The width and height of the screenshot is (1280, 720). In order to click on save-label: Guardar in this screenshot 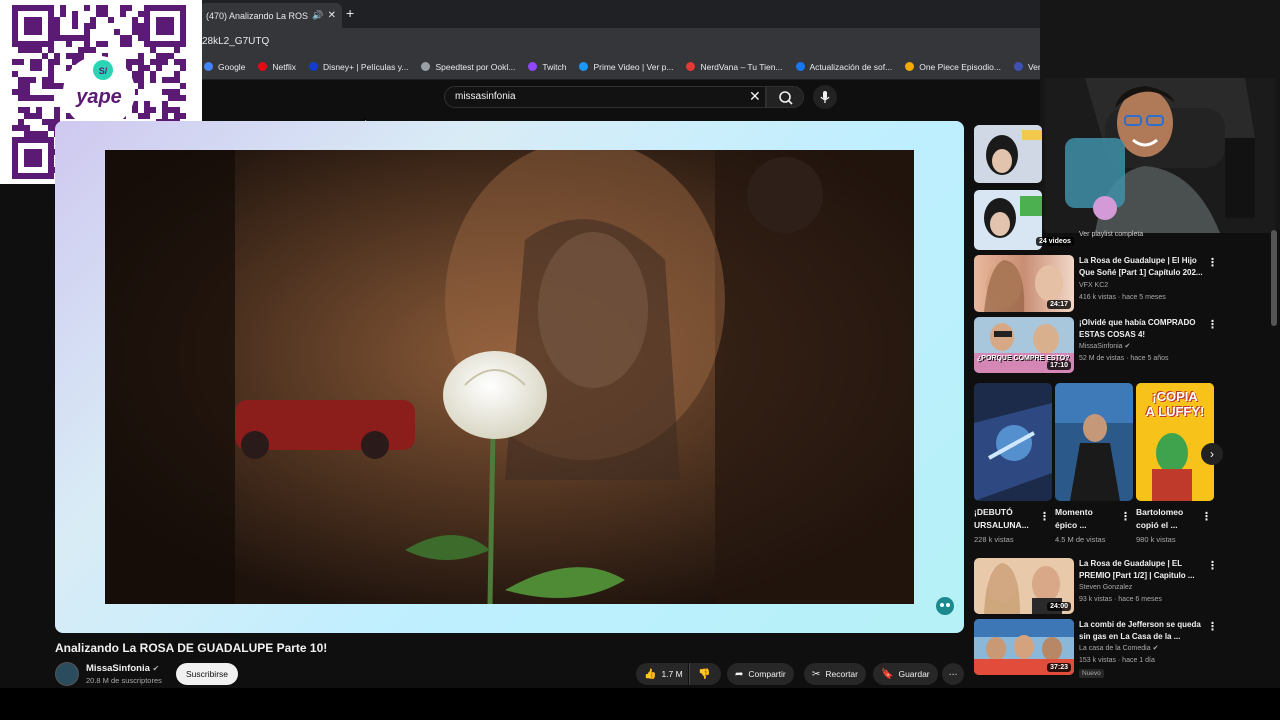, I will do `click(914, 674)`.